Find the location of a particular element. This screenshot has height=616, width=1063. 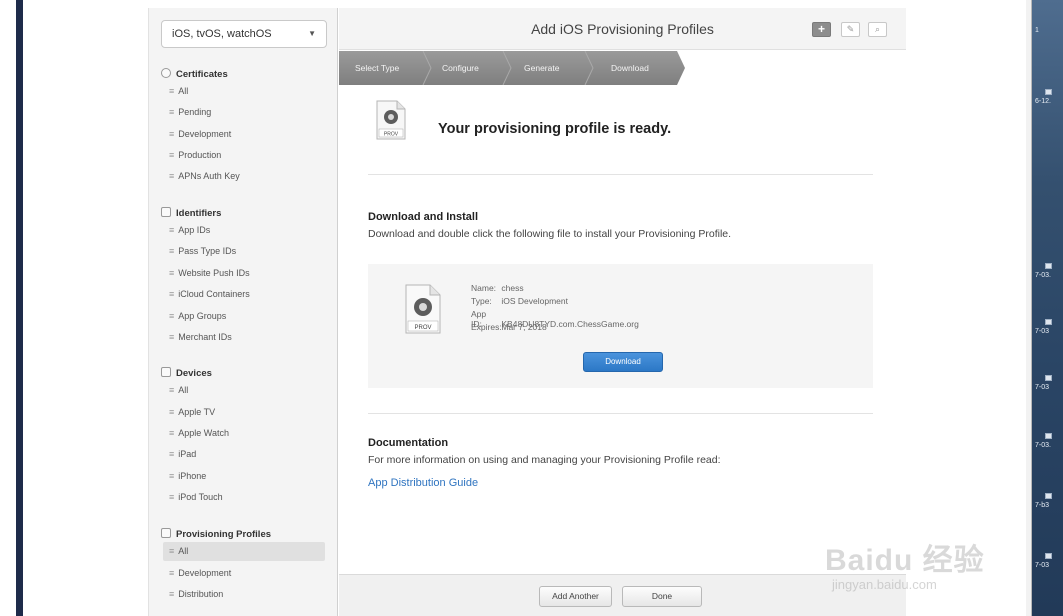

sidebar-item-apple-tv: ≡ Apple TV is located at coordinates (244, 412).